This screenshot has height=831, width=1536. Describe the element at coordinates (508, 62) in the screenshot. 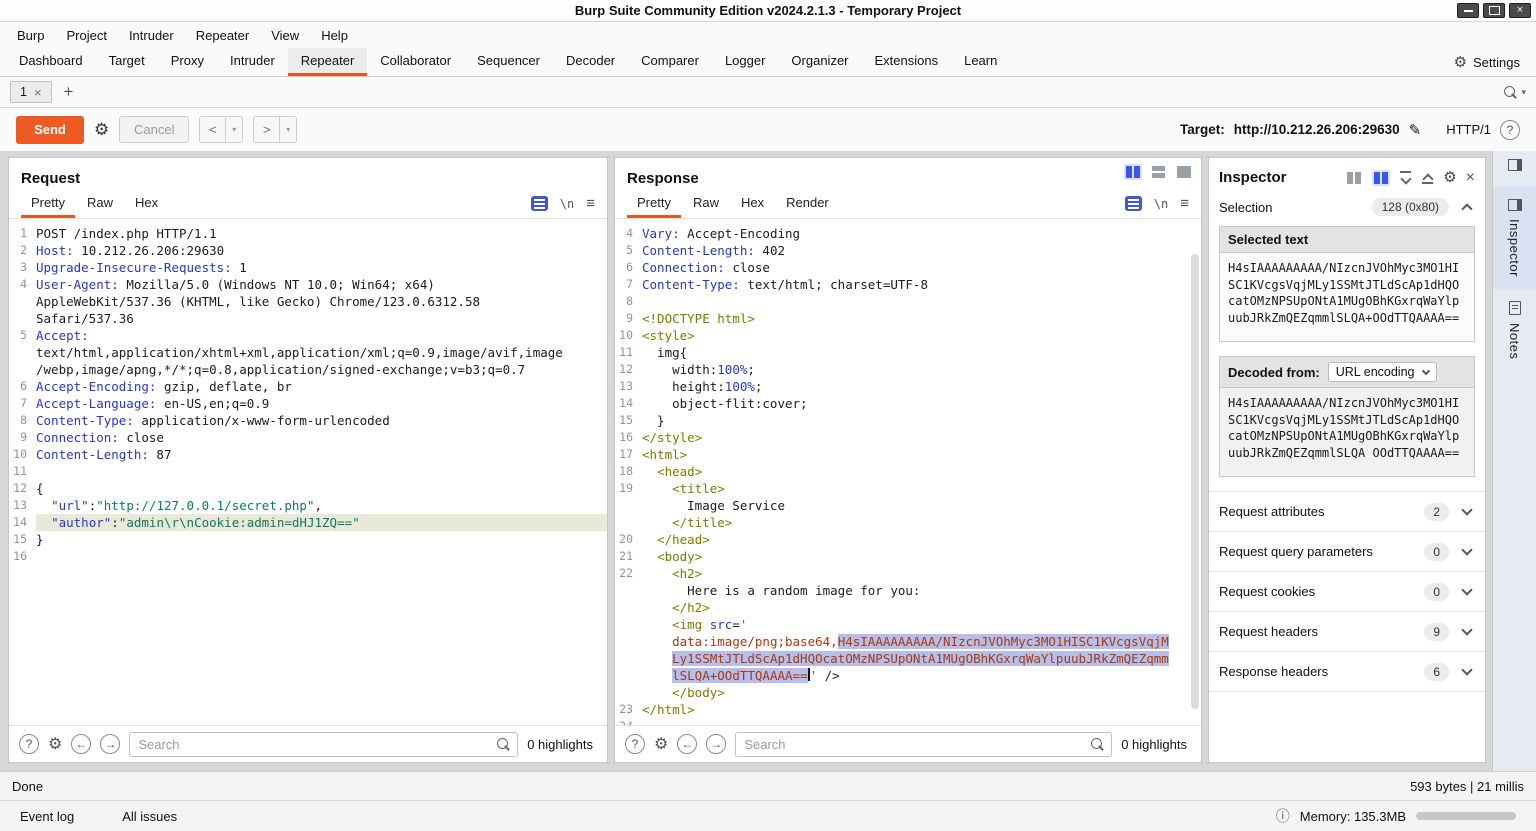

I see `tab-sequencer: Sequencer` at that location.